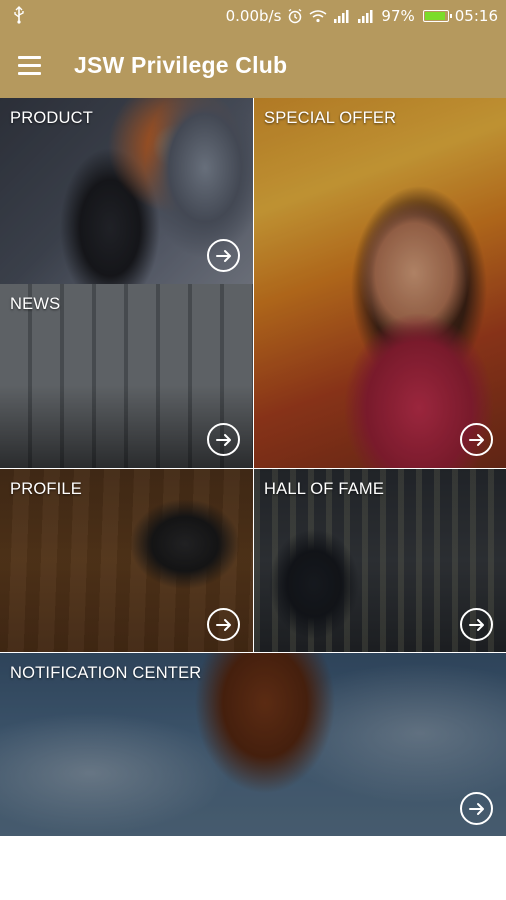  I want to click on tile-special-offer-label: SPECIAL OFFER, so click(330, 118).